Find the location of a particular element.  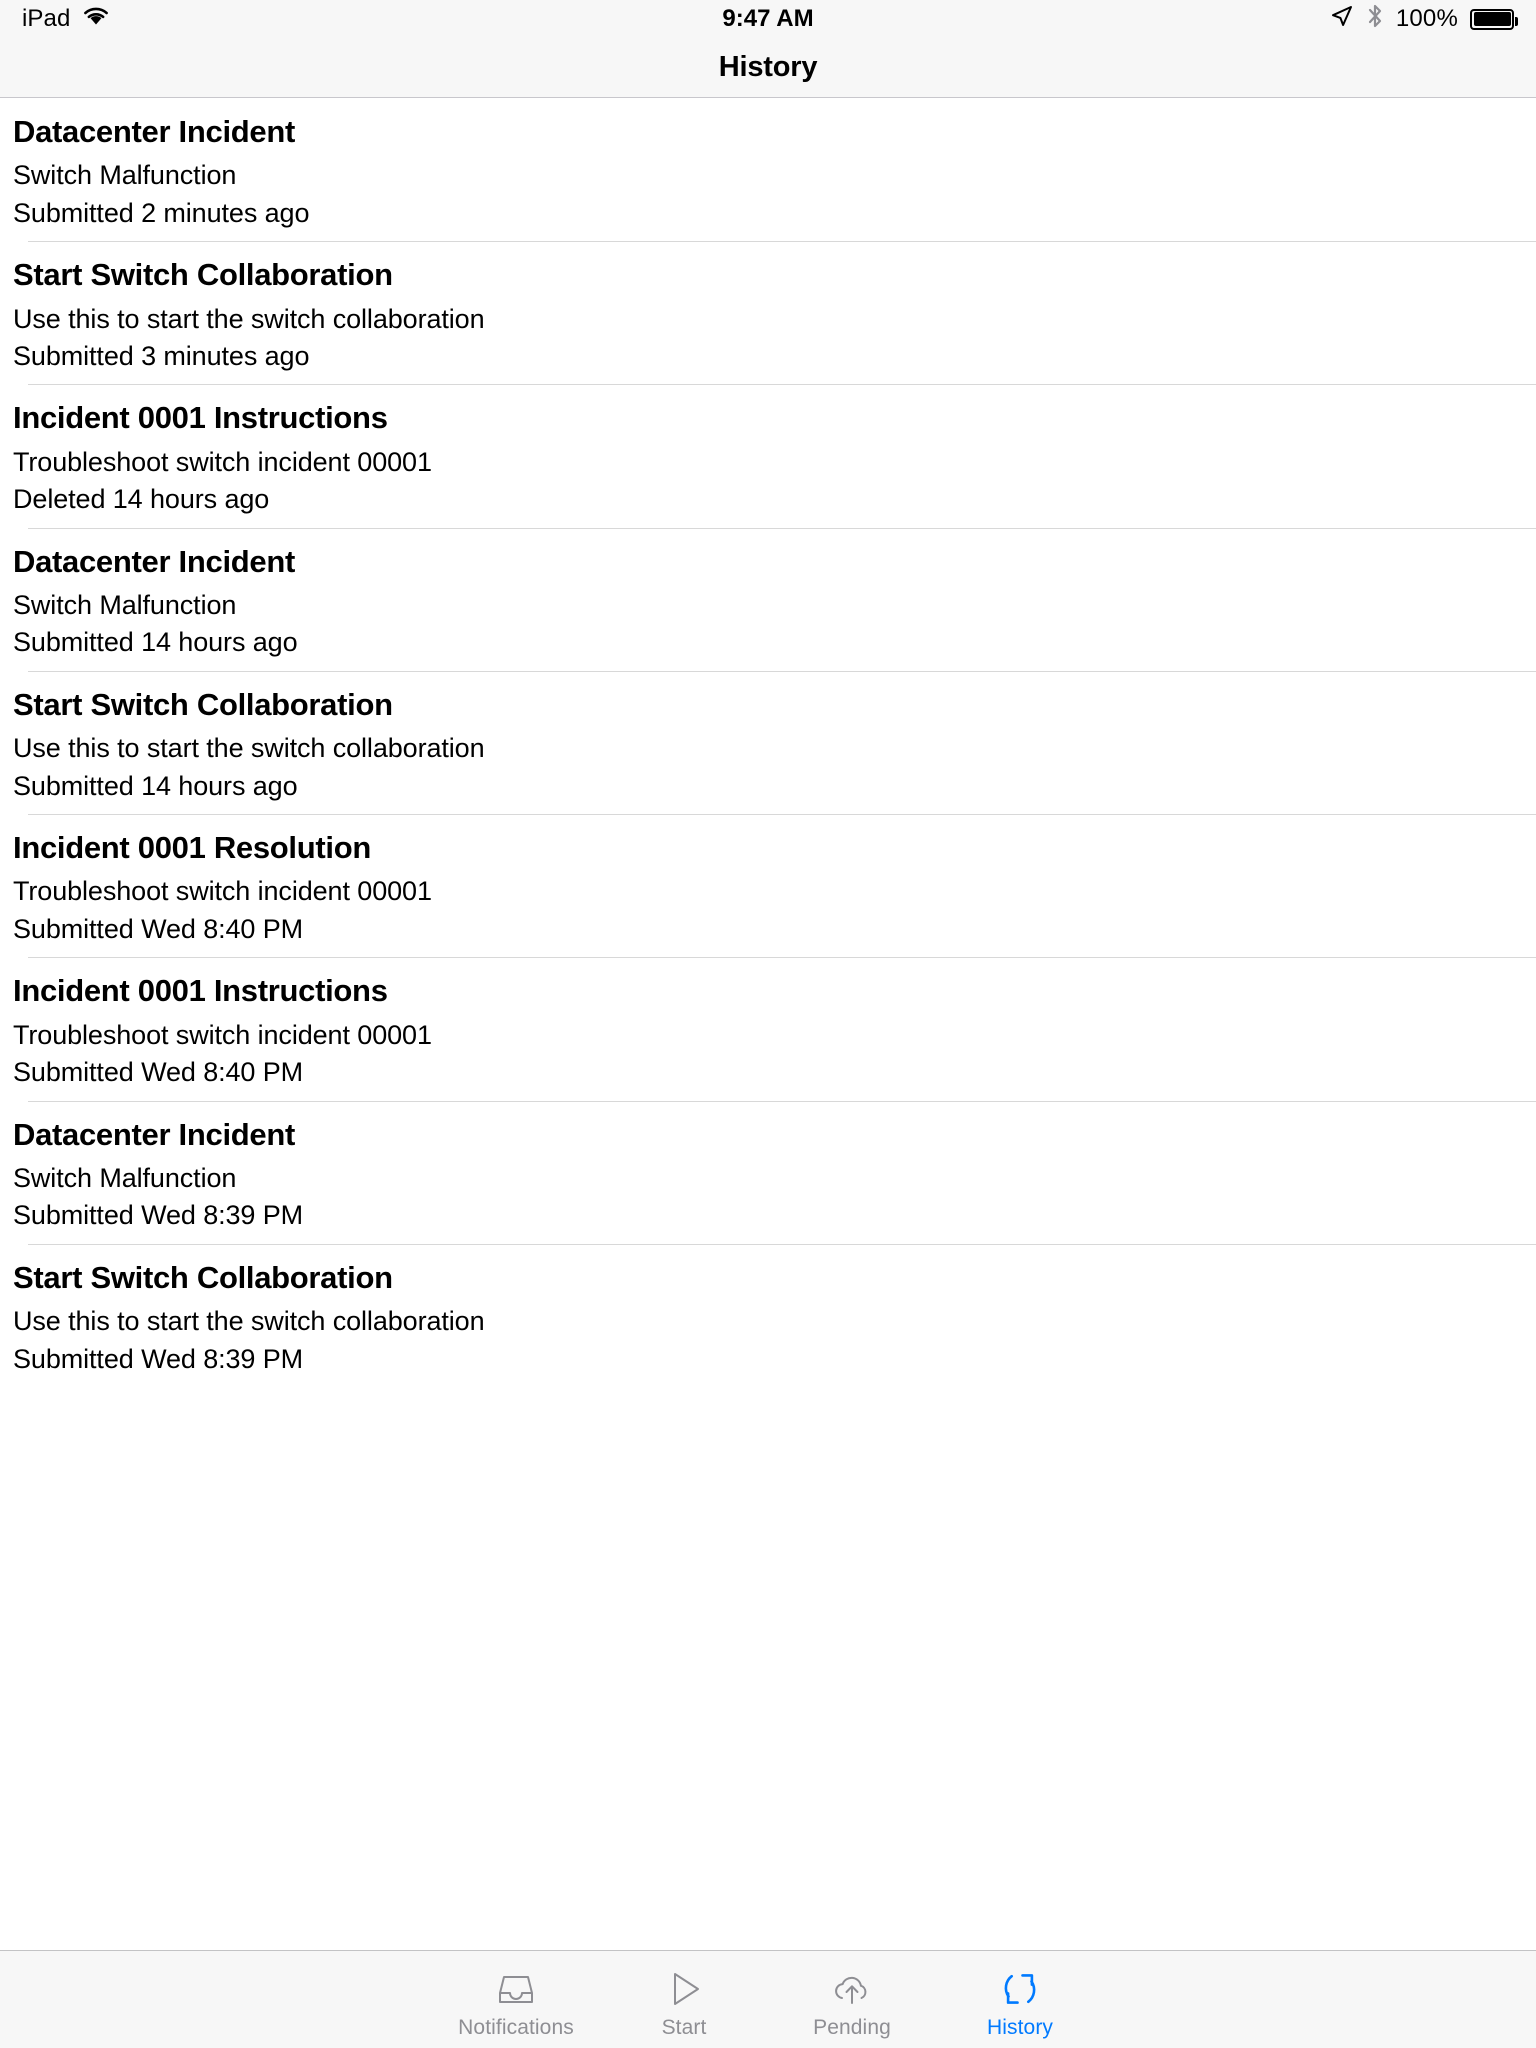

status-bar-left: iPad is located at coordinates (66, 19).